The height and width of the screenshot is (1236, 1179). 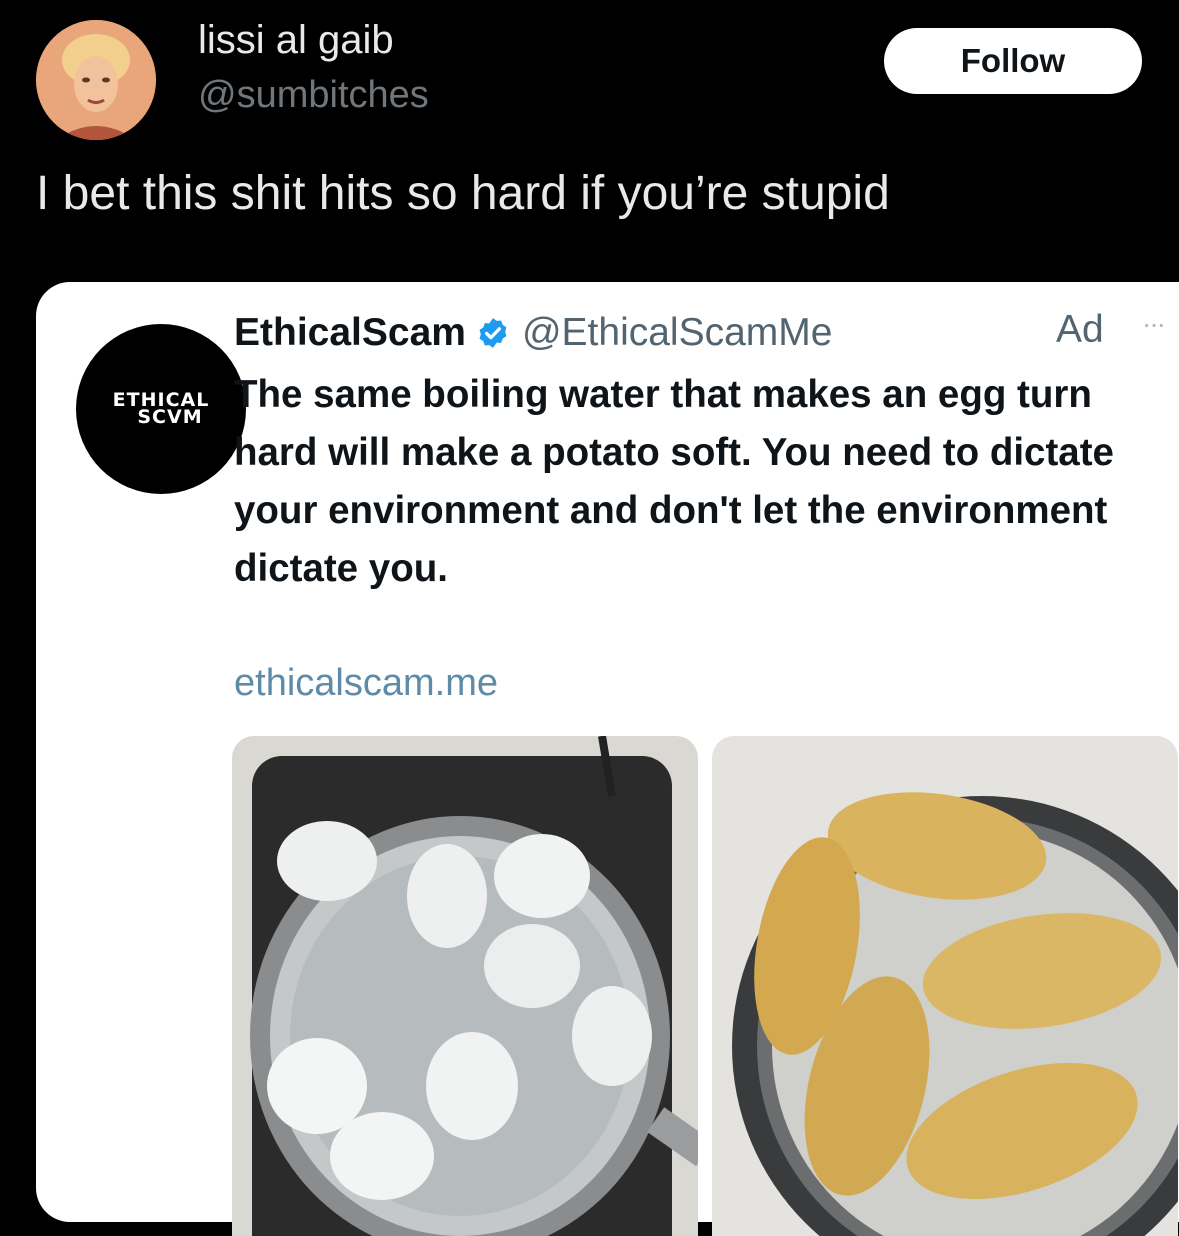 I want to click on author-name: lissi al gaib, so click(x=296, y=40).